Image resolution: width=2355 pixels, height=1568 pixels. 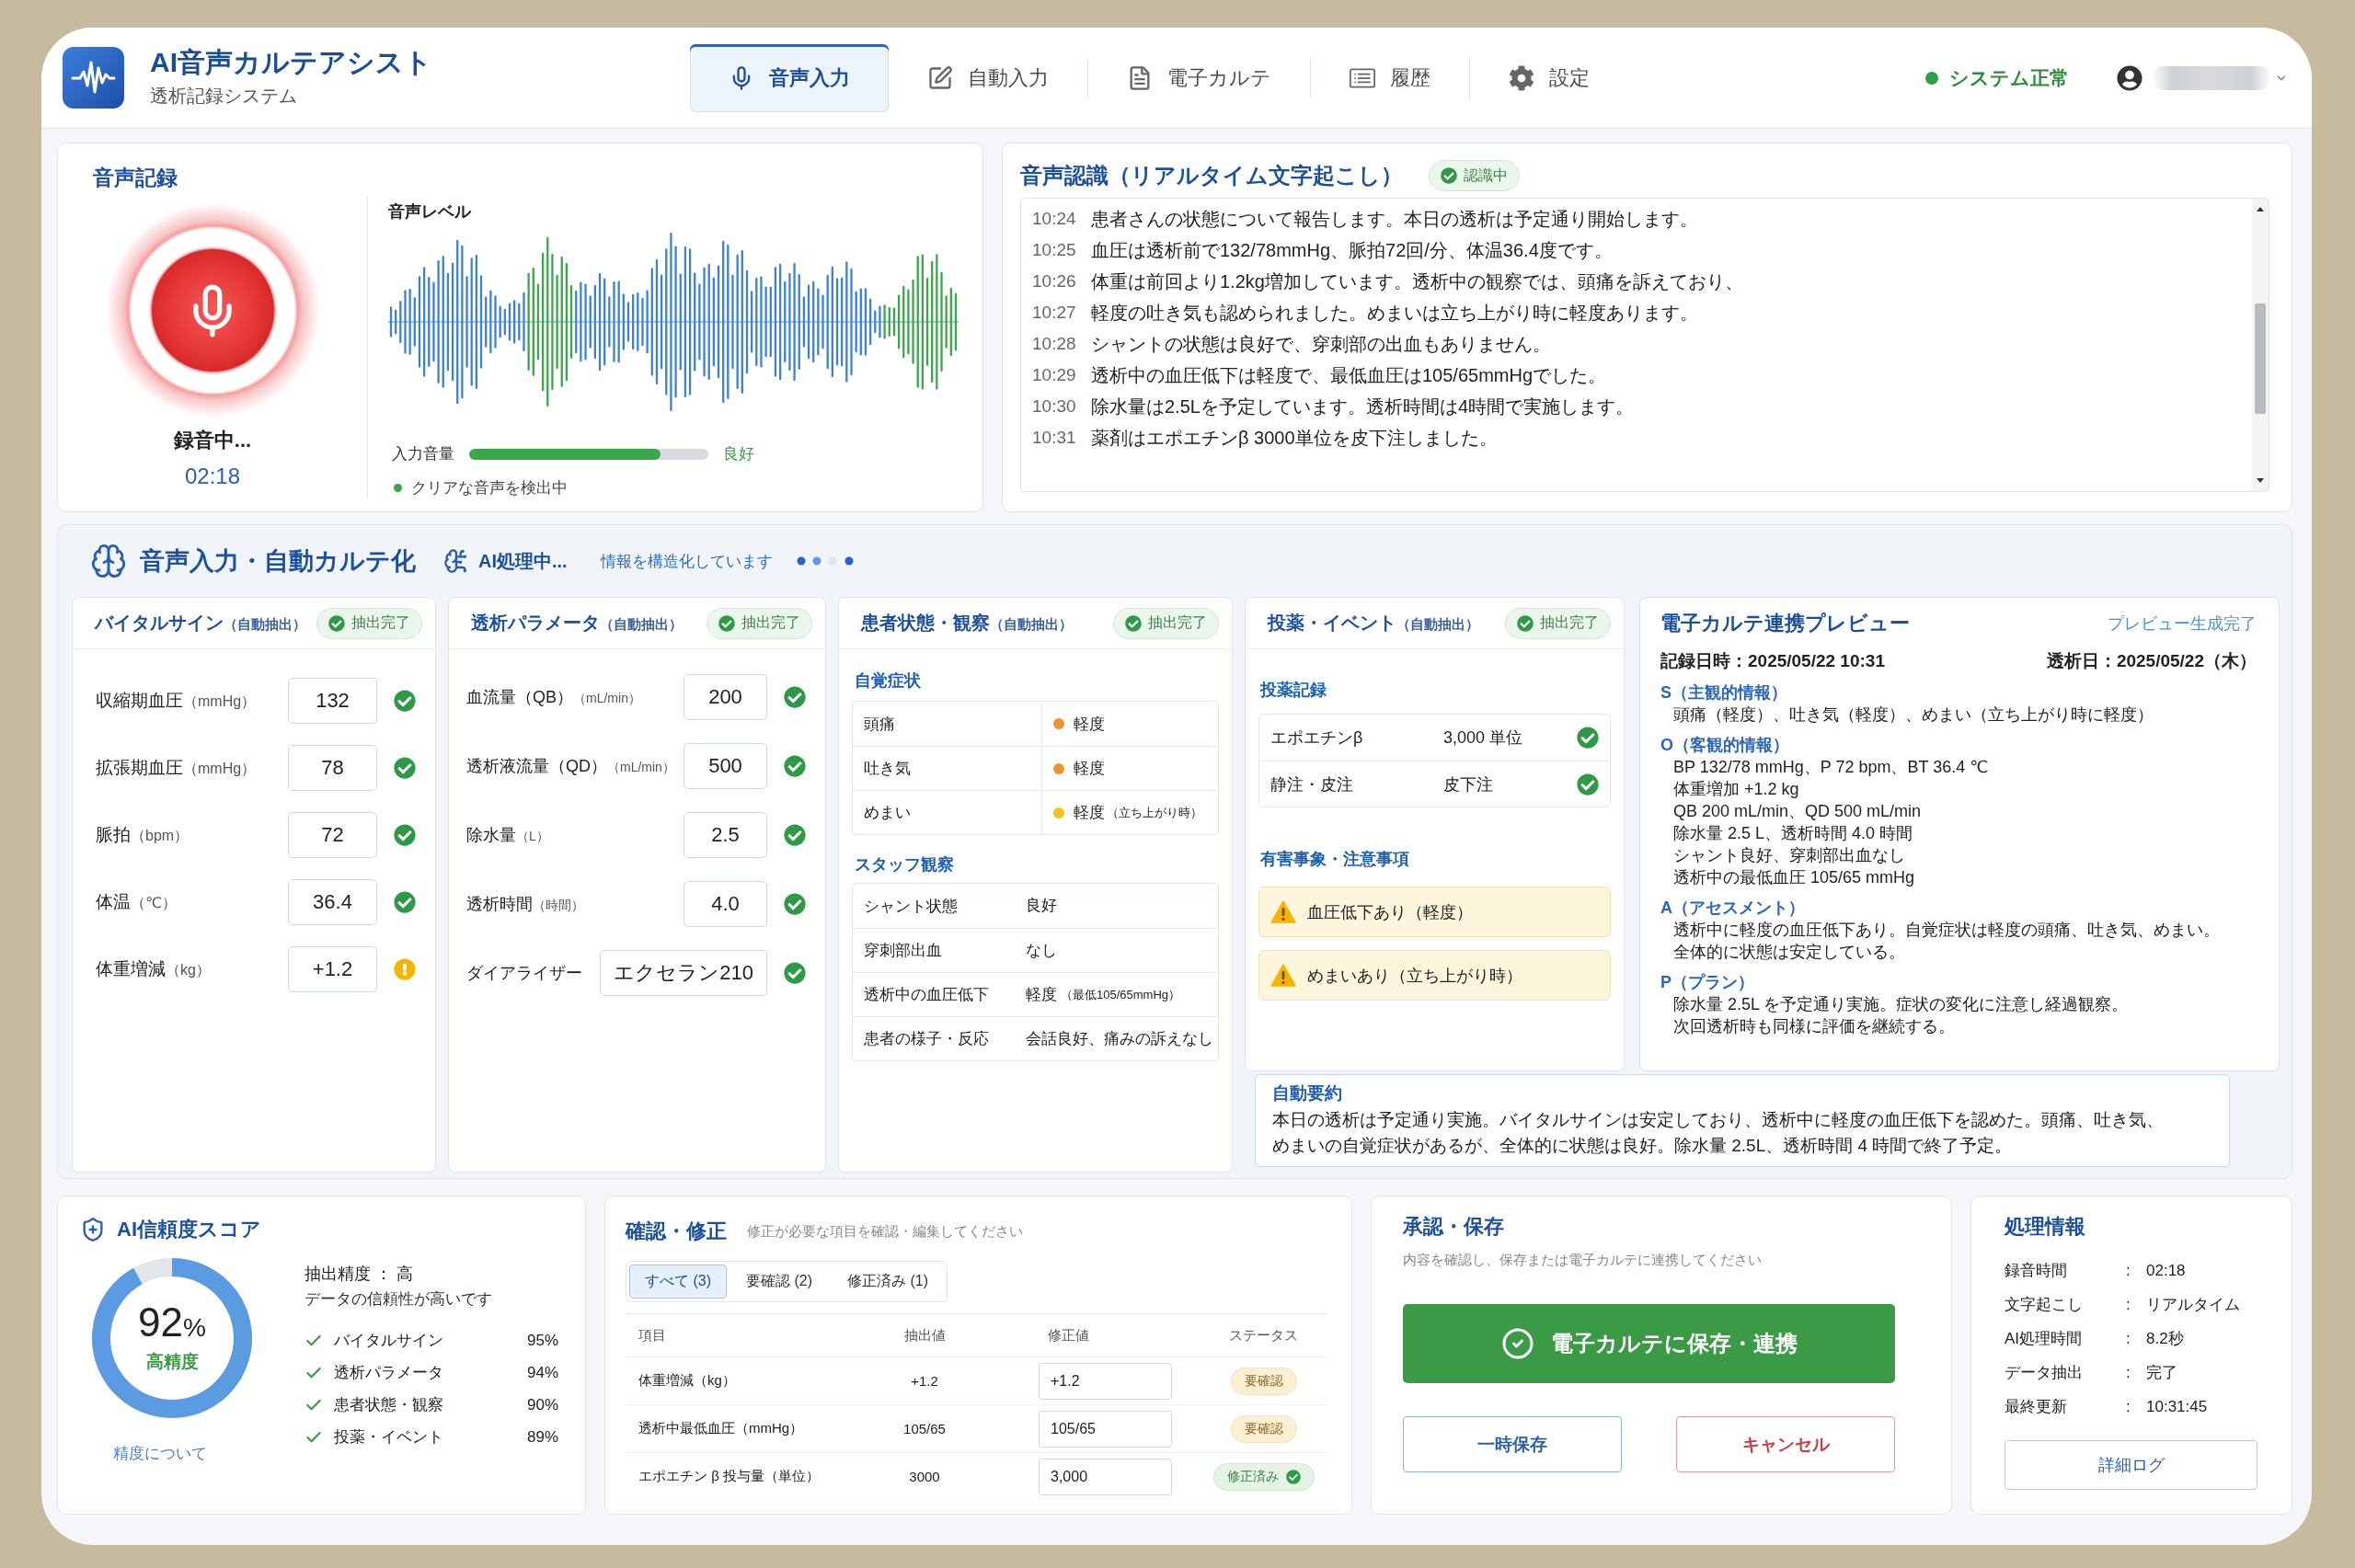 I want to click on soap-line: 体重増加 +1.2 kg, so click(x=1736, y=789).